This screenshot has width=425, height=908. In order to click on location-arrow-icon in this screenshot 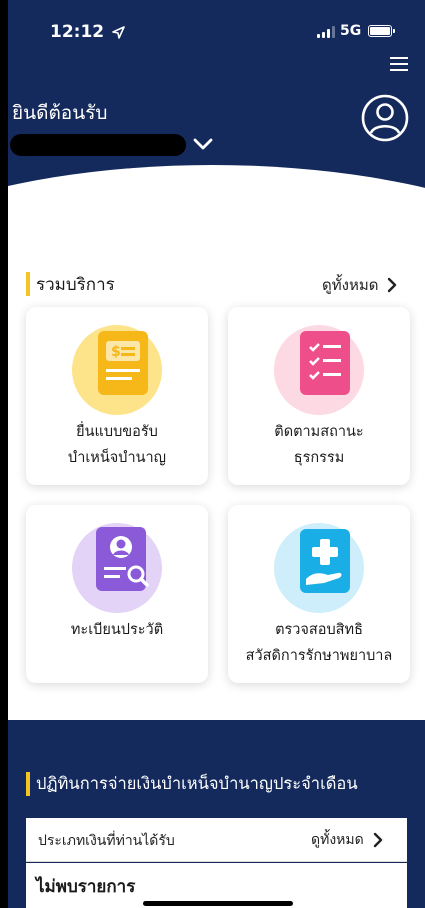, I will do `click(118, 33)`.